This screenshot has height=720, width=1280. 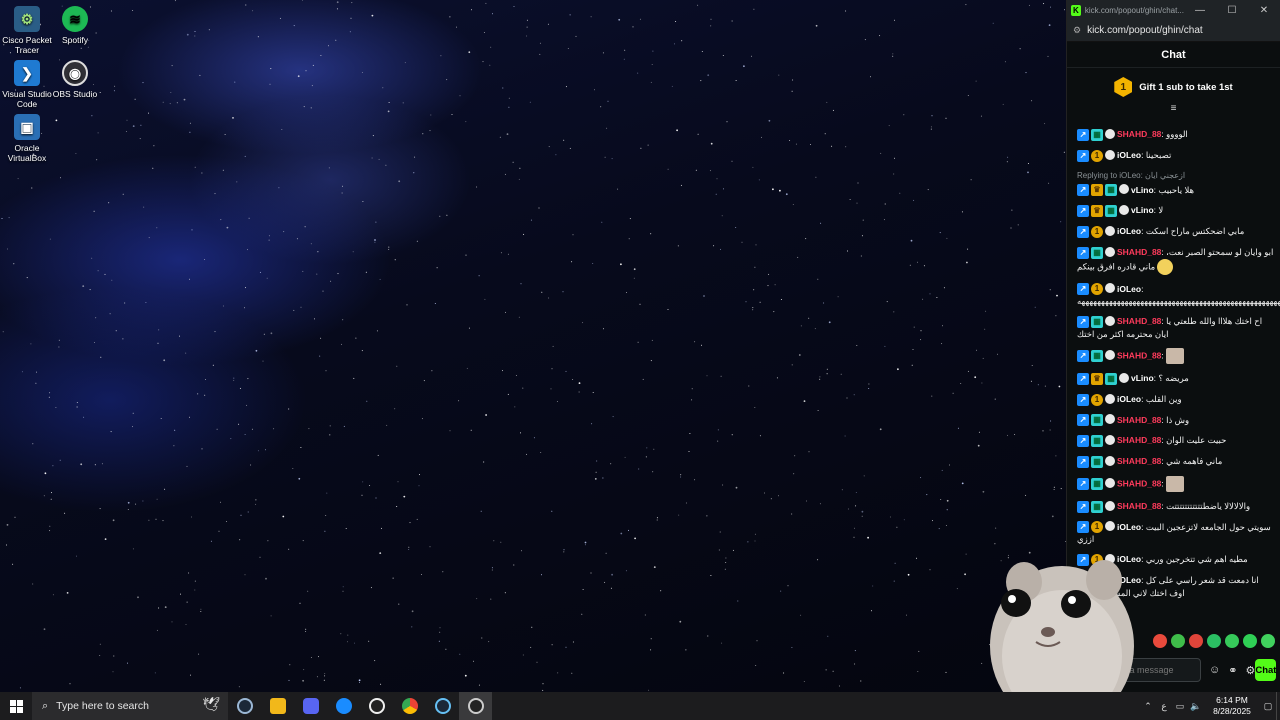 What do you see at coordinates (1264, 10) in the screenshot?
I see `close-button: ✕` at bounding box center [1264, 10].